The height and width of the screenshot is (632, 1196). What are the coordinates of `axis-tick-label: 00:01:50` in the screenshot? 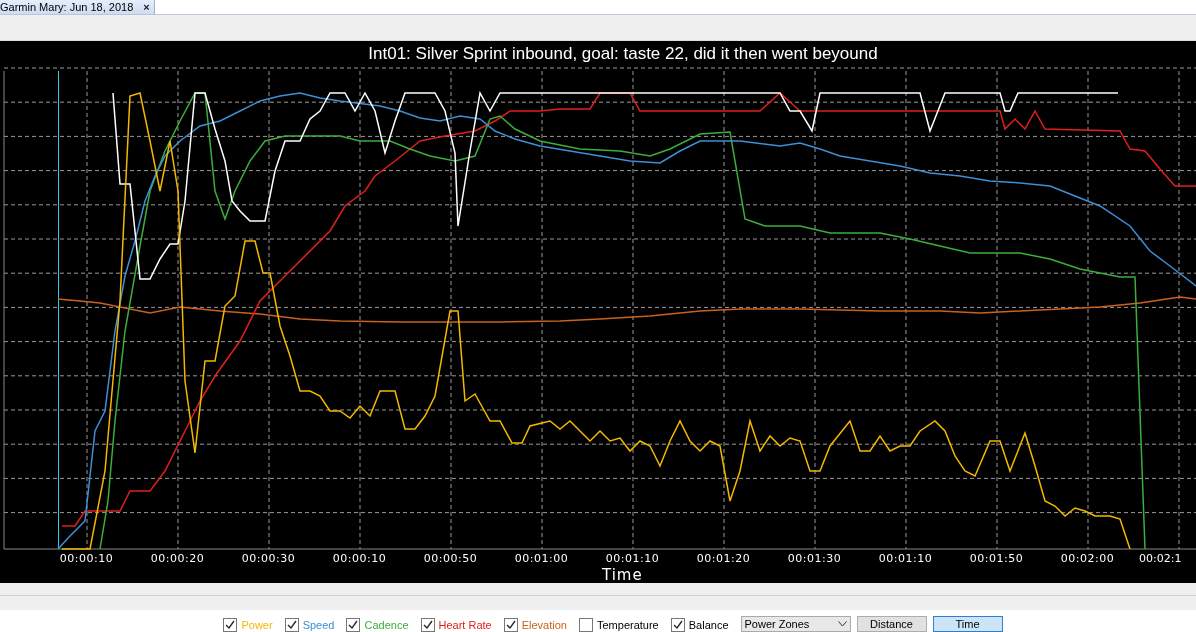 It's located at (996, 559).